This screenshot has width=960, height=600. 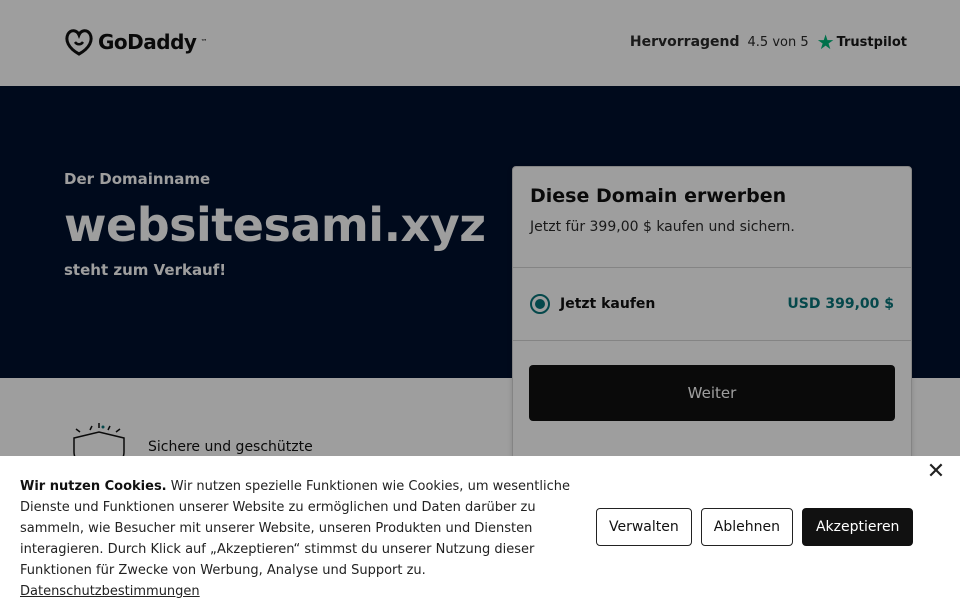 I want to click on reject-cookies-button: Ablehnen, so click(x=746, y=527).